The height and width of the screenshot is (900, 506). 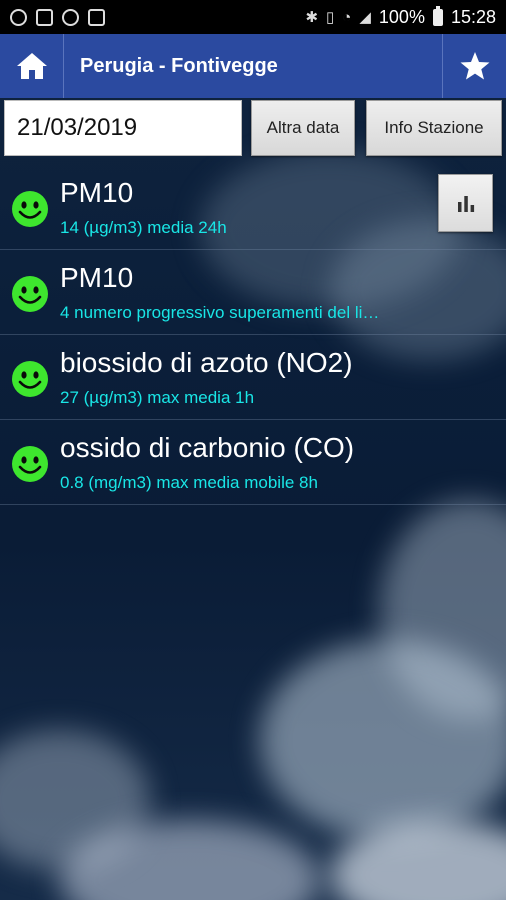 I want to click on bar-chart-icon, so click(x=465, y=204).